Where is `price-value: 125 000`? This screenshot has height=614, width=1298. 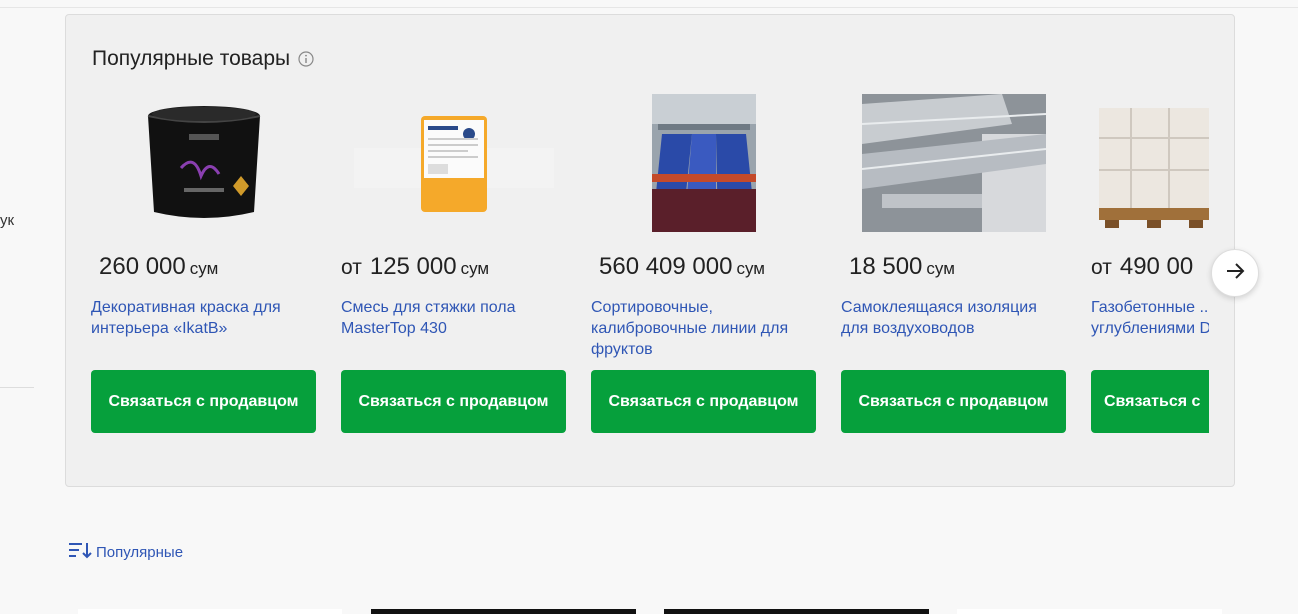
price-value: 125 000 is located at coordinates (413, 266).